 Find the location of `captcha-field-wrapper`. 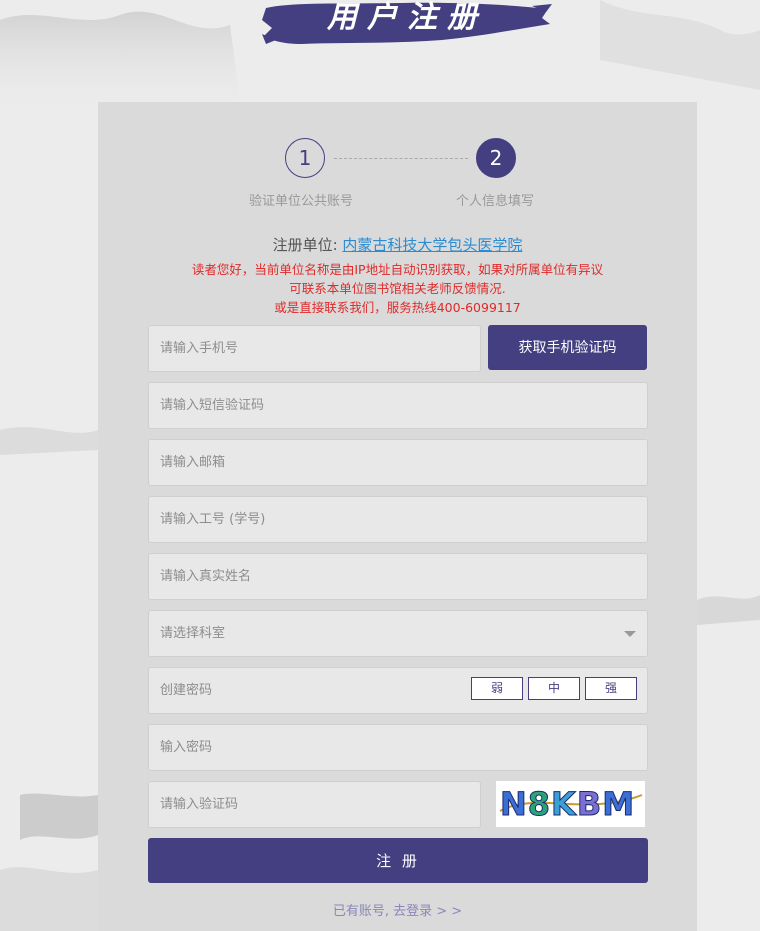

captcha-field-wrapper is located at coordinates (314, 804).